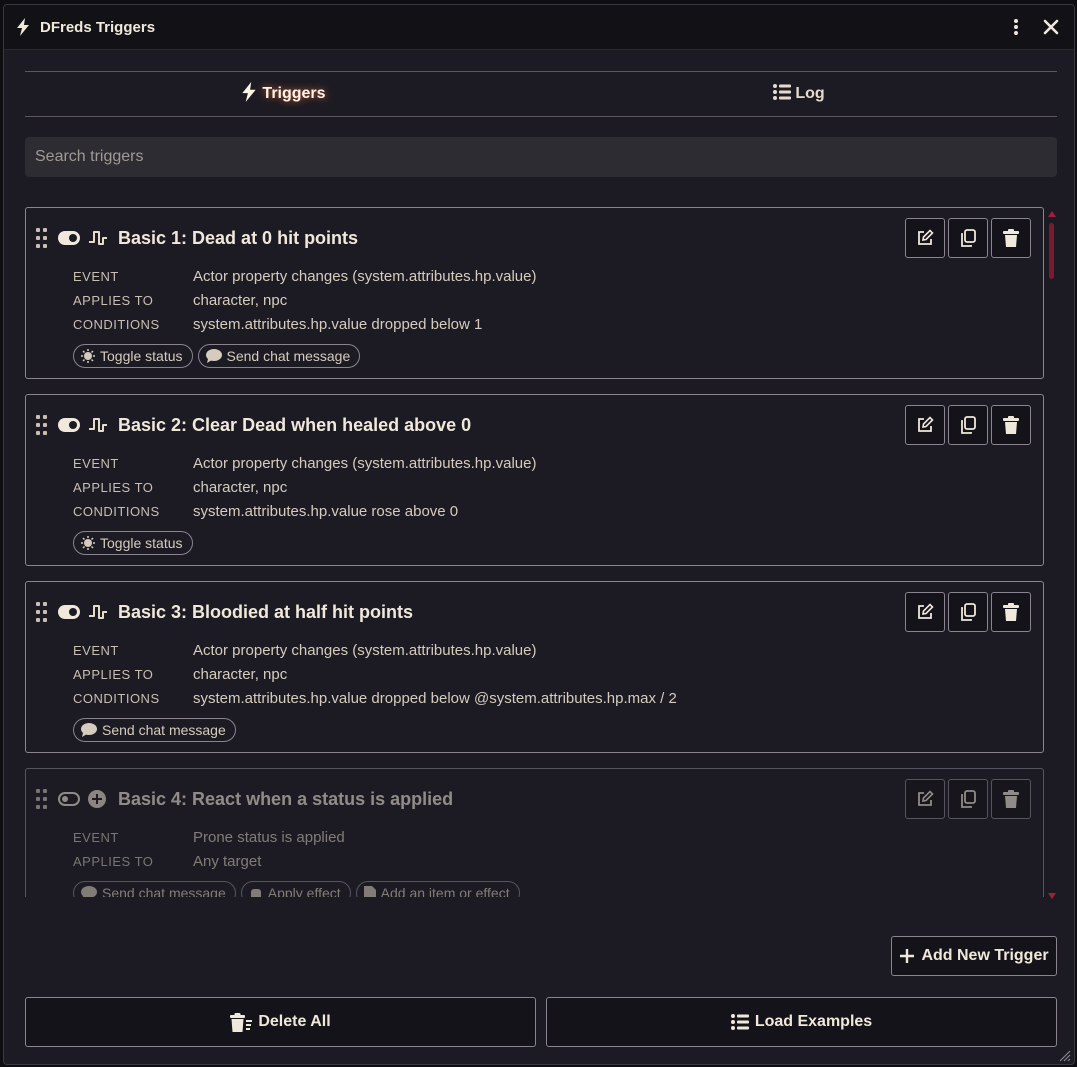 The image size is (1077, 1067). Describe the element at coordinates (1051, 251) in the screenshot. I see `scroll-thumb` at that location.